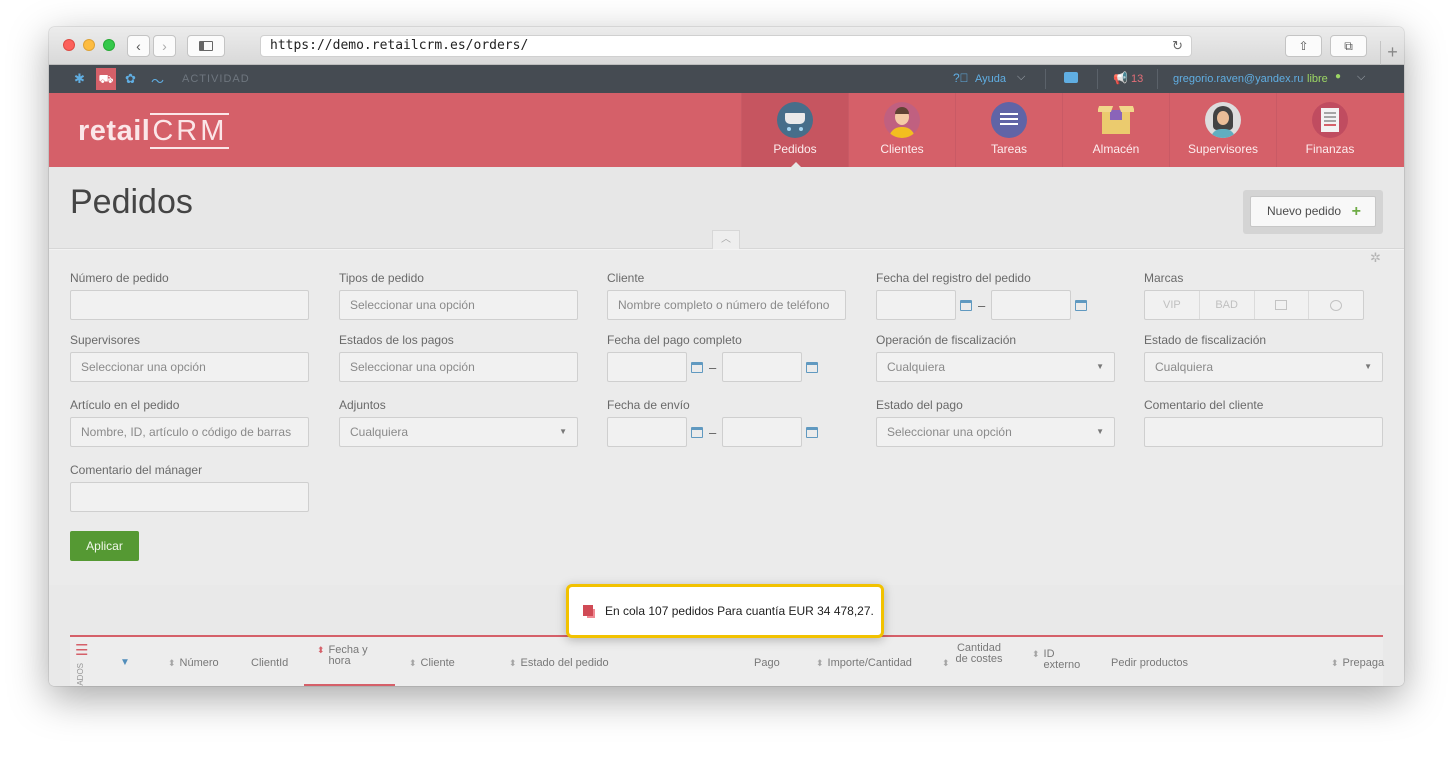 This screenshot has width=1453, height=757. I want to click on column-payment: Pago, so click(767, 663).